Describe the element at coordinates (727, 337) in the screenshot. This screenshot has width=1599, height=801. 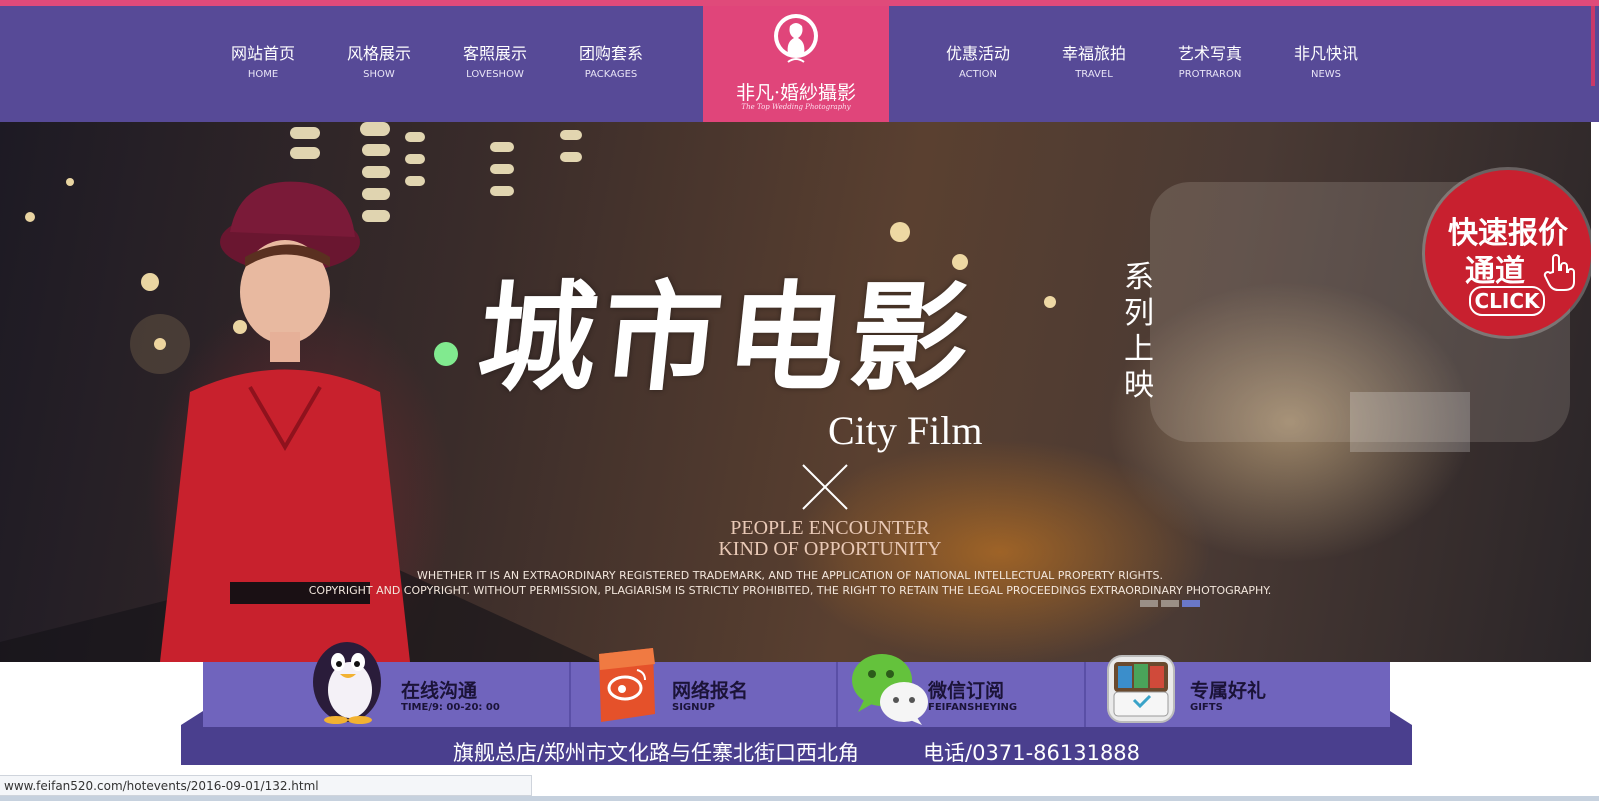
I see `banner-headline: 城市电影` at that location.